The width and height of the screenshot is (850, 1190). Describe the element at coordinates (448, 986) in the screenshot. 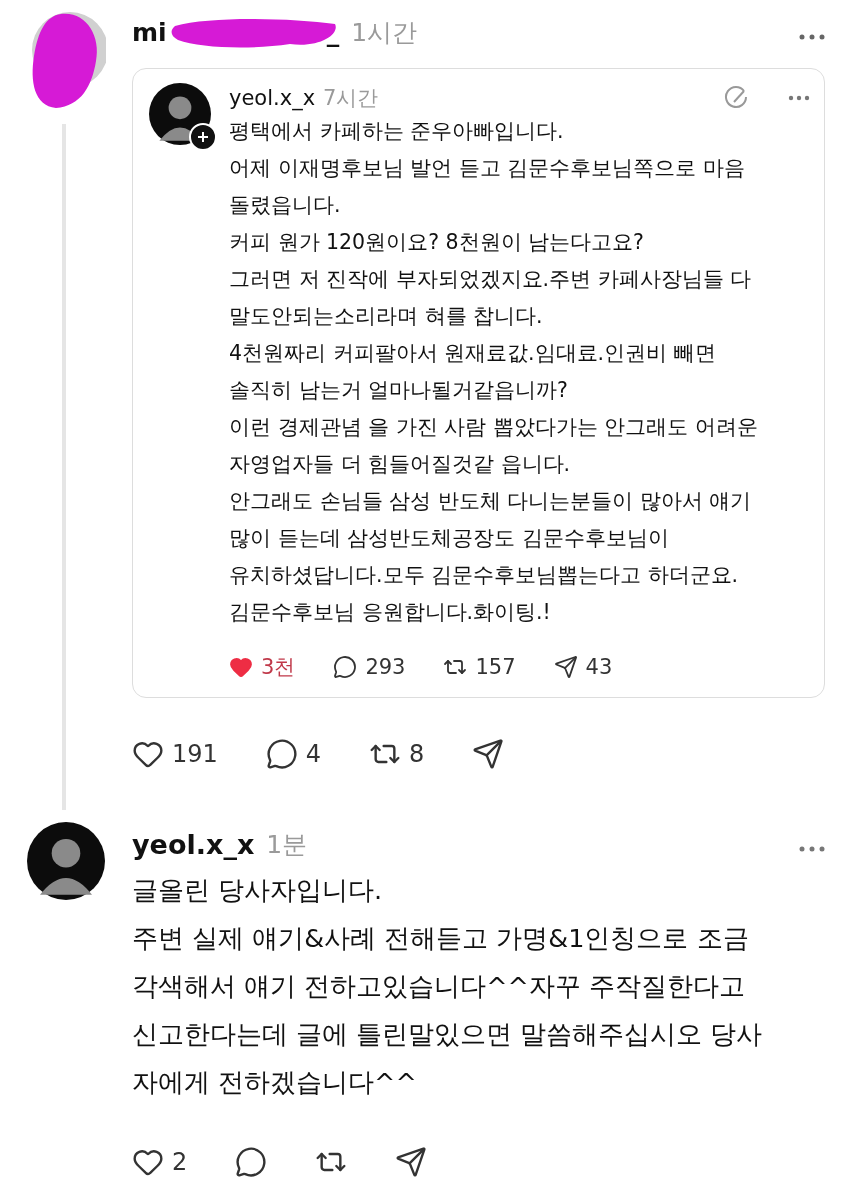

I see `reply-text: 글올린 당사자입니다. 주변 실제 얘기&사례 전해듣고 가명&1인칭으로 조금 각색해서 얘기 전하고있습니다^^자꾸 주작질한다고 신고한다는데 글에 틀린말있으면 말씀해주십시오 당사 자에게 전하겠습니다^^` at that location.